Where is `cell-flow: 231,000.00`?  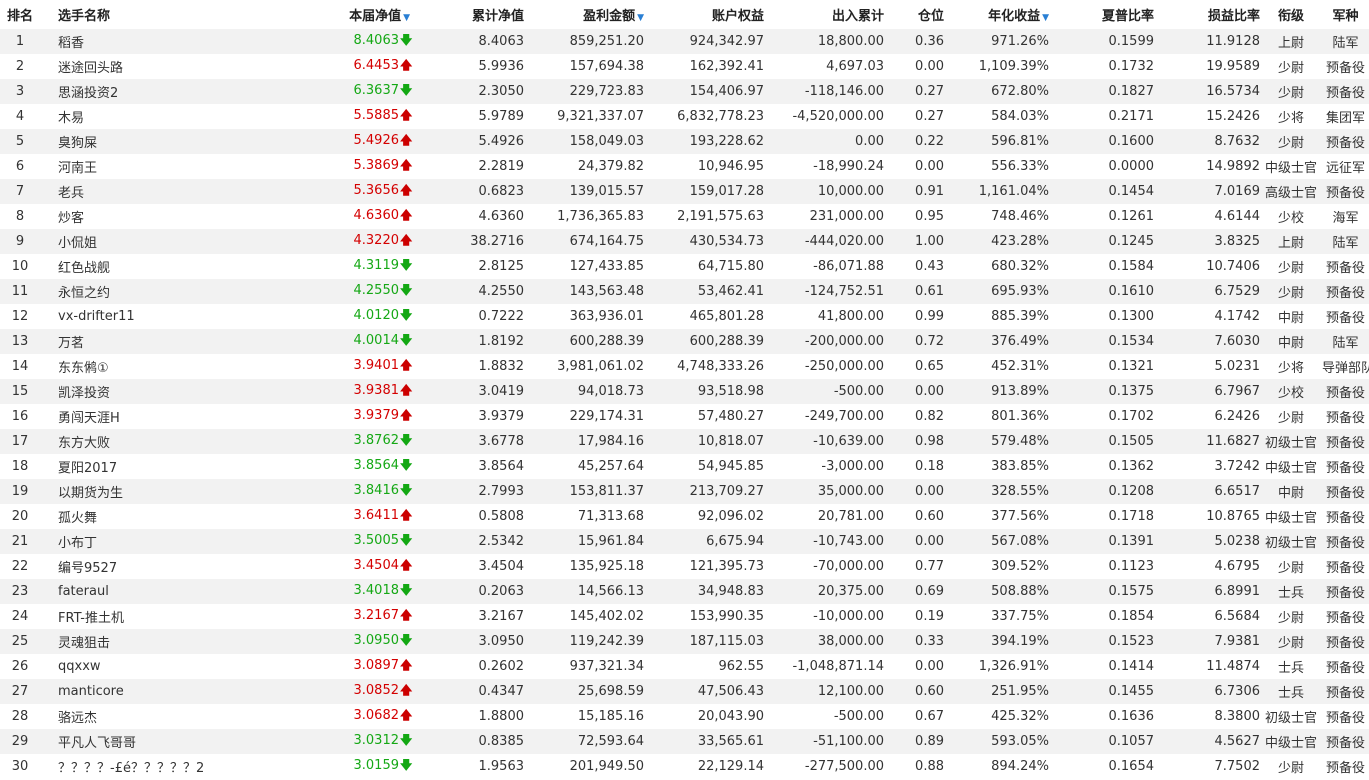
cell-flow: 231,000.00 is located at coordinates (846, 216).